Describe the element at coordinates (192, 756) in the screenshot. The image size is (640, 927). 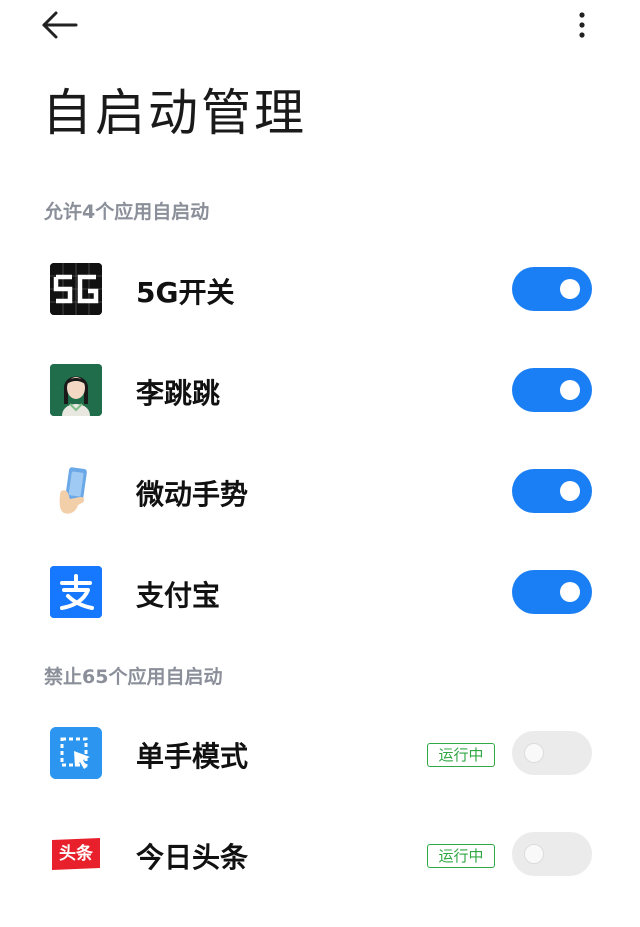
I see `app-name: 单手模式` at that location.